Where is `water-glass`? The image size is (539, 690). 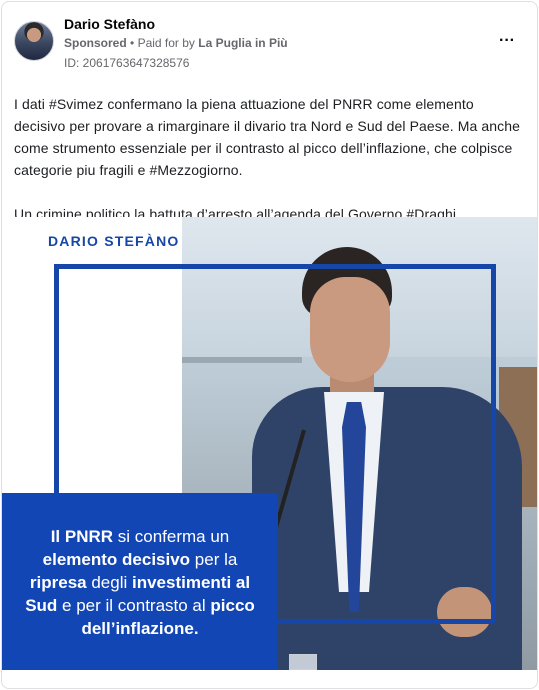 water-glass is located at coordinates (303, 662).